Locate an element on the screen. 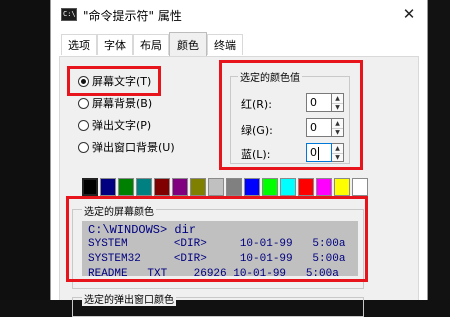 Image resolution: width=450 pixels, height=317 pixels. tab-font: 字体 is located at coordinates (115, 44).